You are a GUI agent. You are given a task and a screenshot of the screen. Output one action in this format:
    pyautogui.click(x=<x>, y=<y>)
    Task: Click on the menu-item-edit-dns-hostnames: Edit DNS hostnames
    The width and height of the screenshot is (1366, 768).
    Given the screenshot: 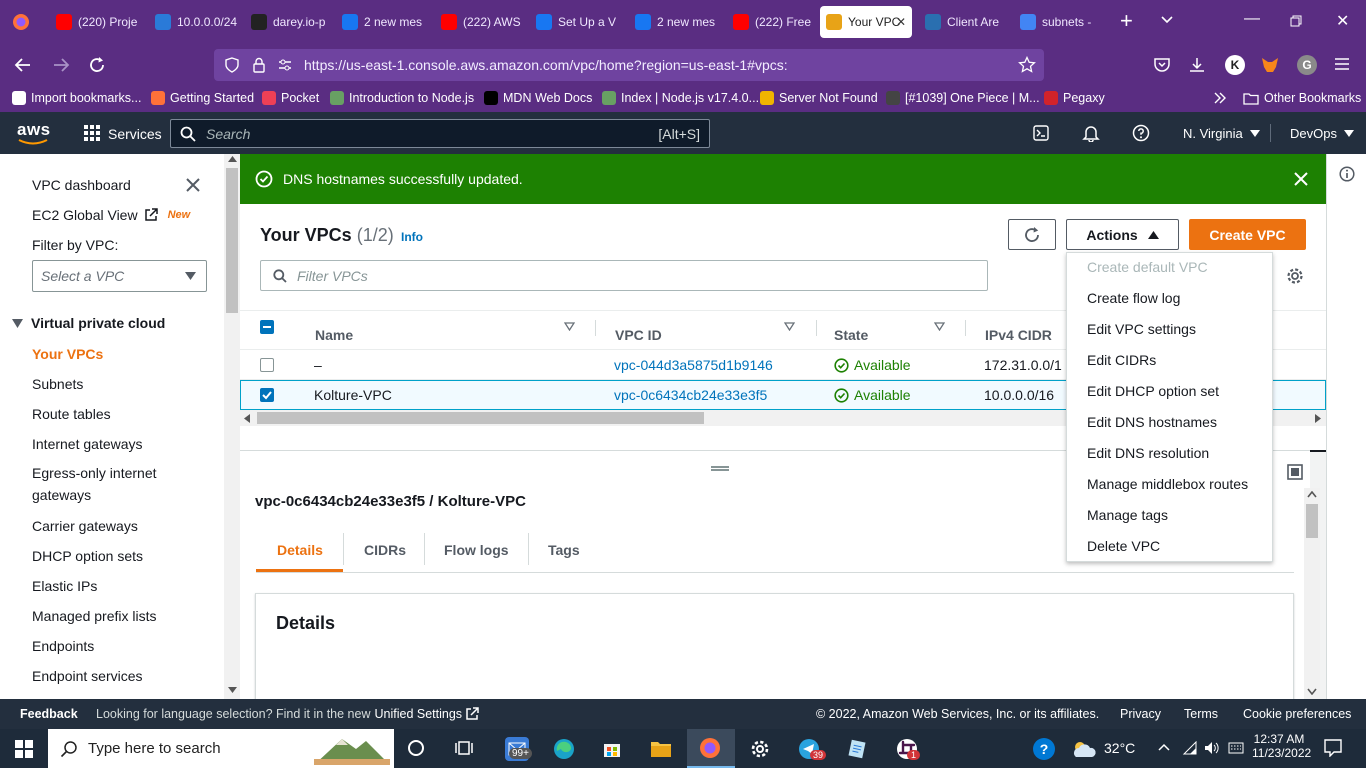 What is the action you would take?
    pyautogui.click(x=1152, y=422)
    